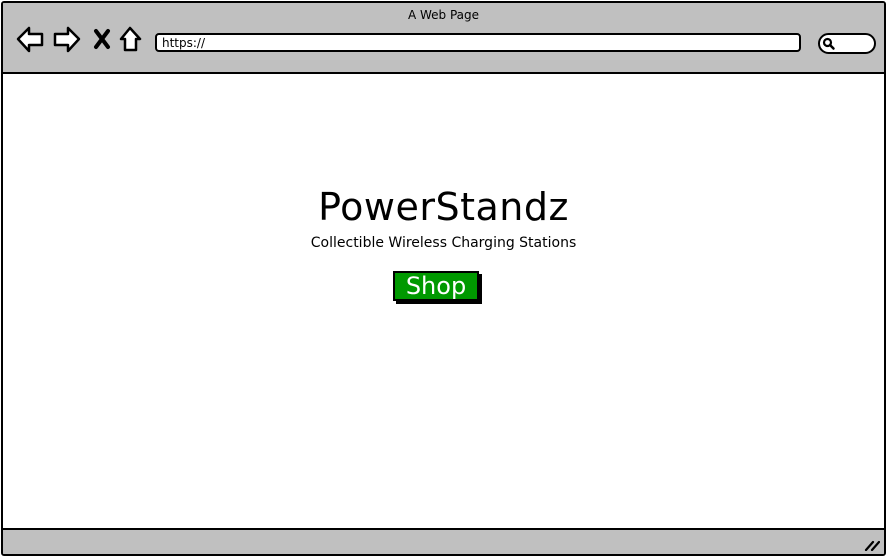 The width and height of the screenshot is (889, 558). What do you see at coordinates (67, 40) in the screenshot?
I see `forward-arrow-icon` at bounding box center [67, 40].